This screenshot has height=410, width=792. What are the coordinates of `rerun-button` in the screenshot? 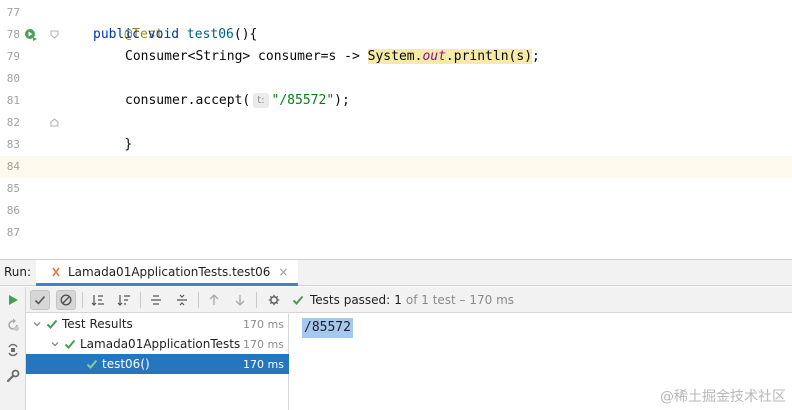 It's located at (13, 300).